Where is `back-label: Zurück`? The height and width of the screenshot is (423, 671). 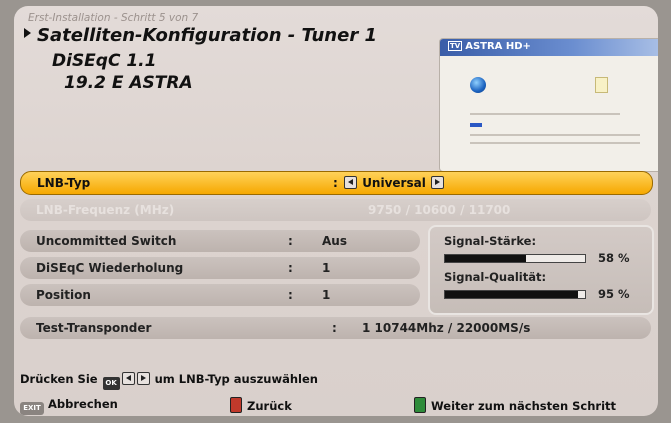 back-label: Zurück is located at coordinates (269, 406).